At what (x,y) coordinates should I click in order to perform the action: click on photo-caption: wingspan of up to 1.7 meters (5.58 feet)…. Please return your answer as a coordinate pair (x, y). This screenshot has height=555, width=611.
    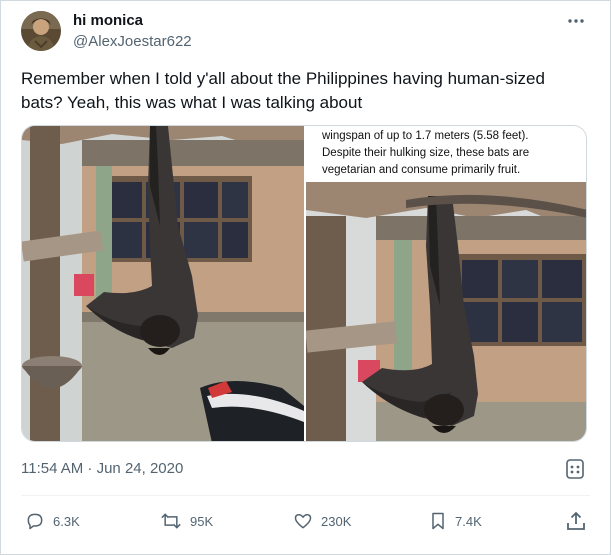
    Looking at the image, I should click on (446, 154).